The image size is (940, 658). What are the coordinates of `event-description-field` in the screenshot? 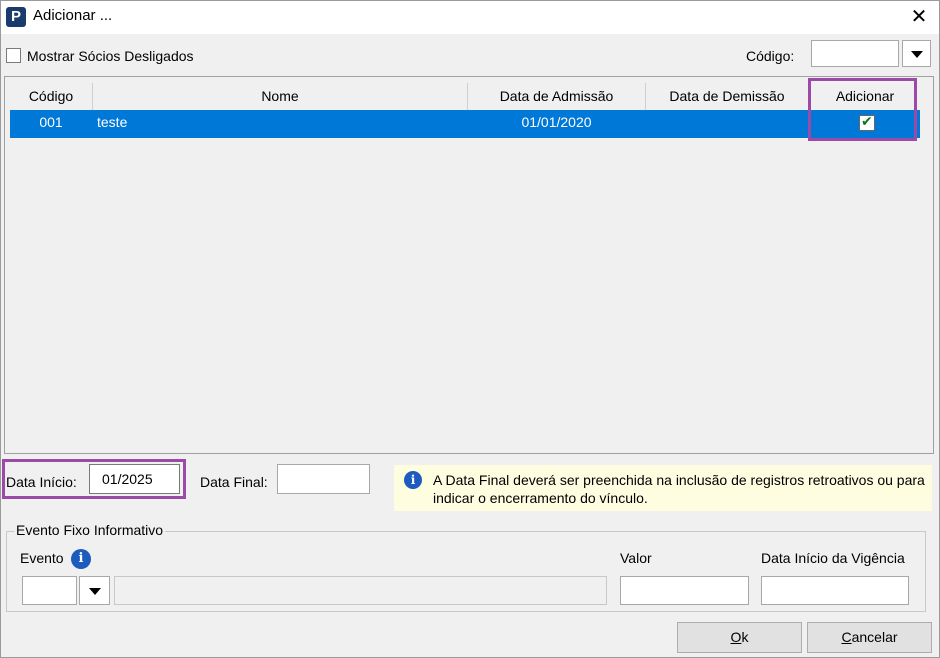 It's located at (360, 590).